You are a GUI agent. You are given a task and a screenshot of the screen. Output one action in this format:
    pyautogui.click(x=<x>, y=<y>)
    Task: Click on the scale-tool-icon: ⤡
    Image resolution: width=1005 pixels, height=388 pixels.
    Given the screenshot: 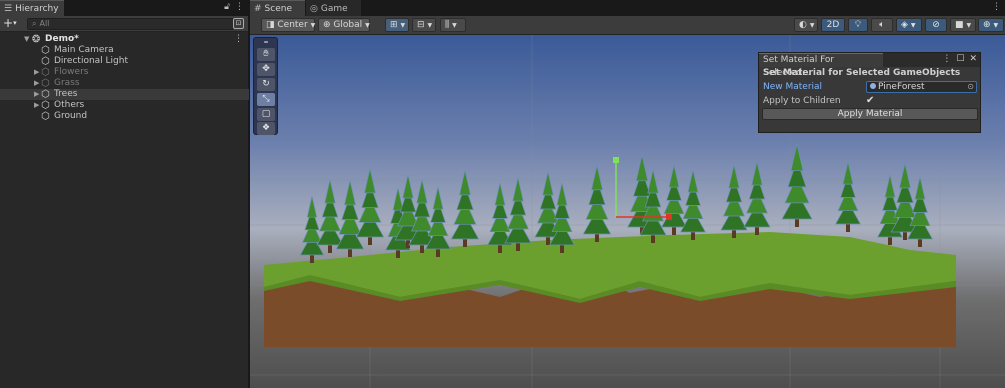 What is the action you would take?
    pyautogui.click(x=266, y=99)
    